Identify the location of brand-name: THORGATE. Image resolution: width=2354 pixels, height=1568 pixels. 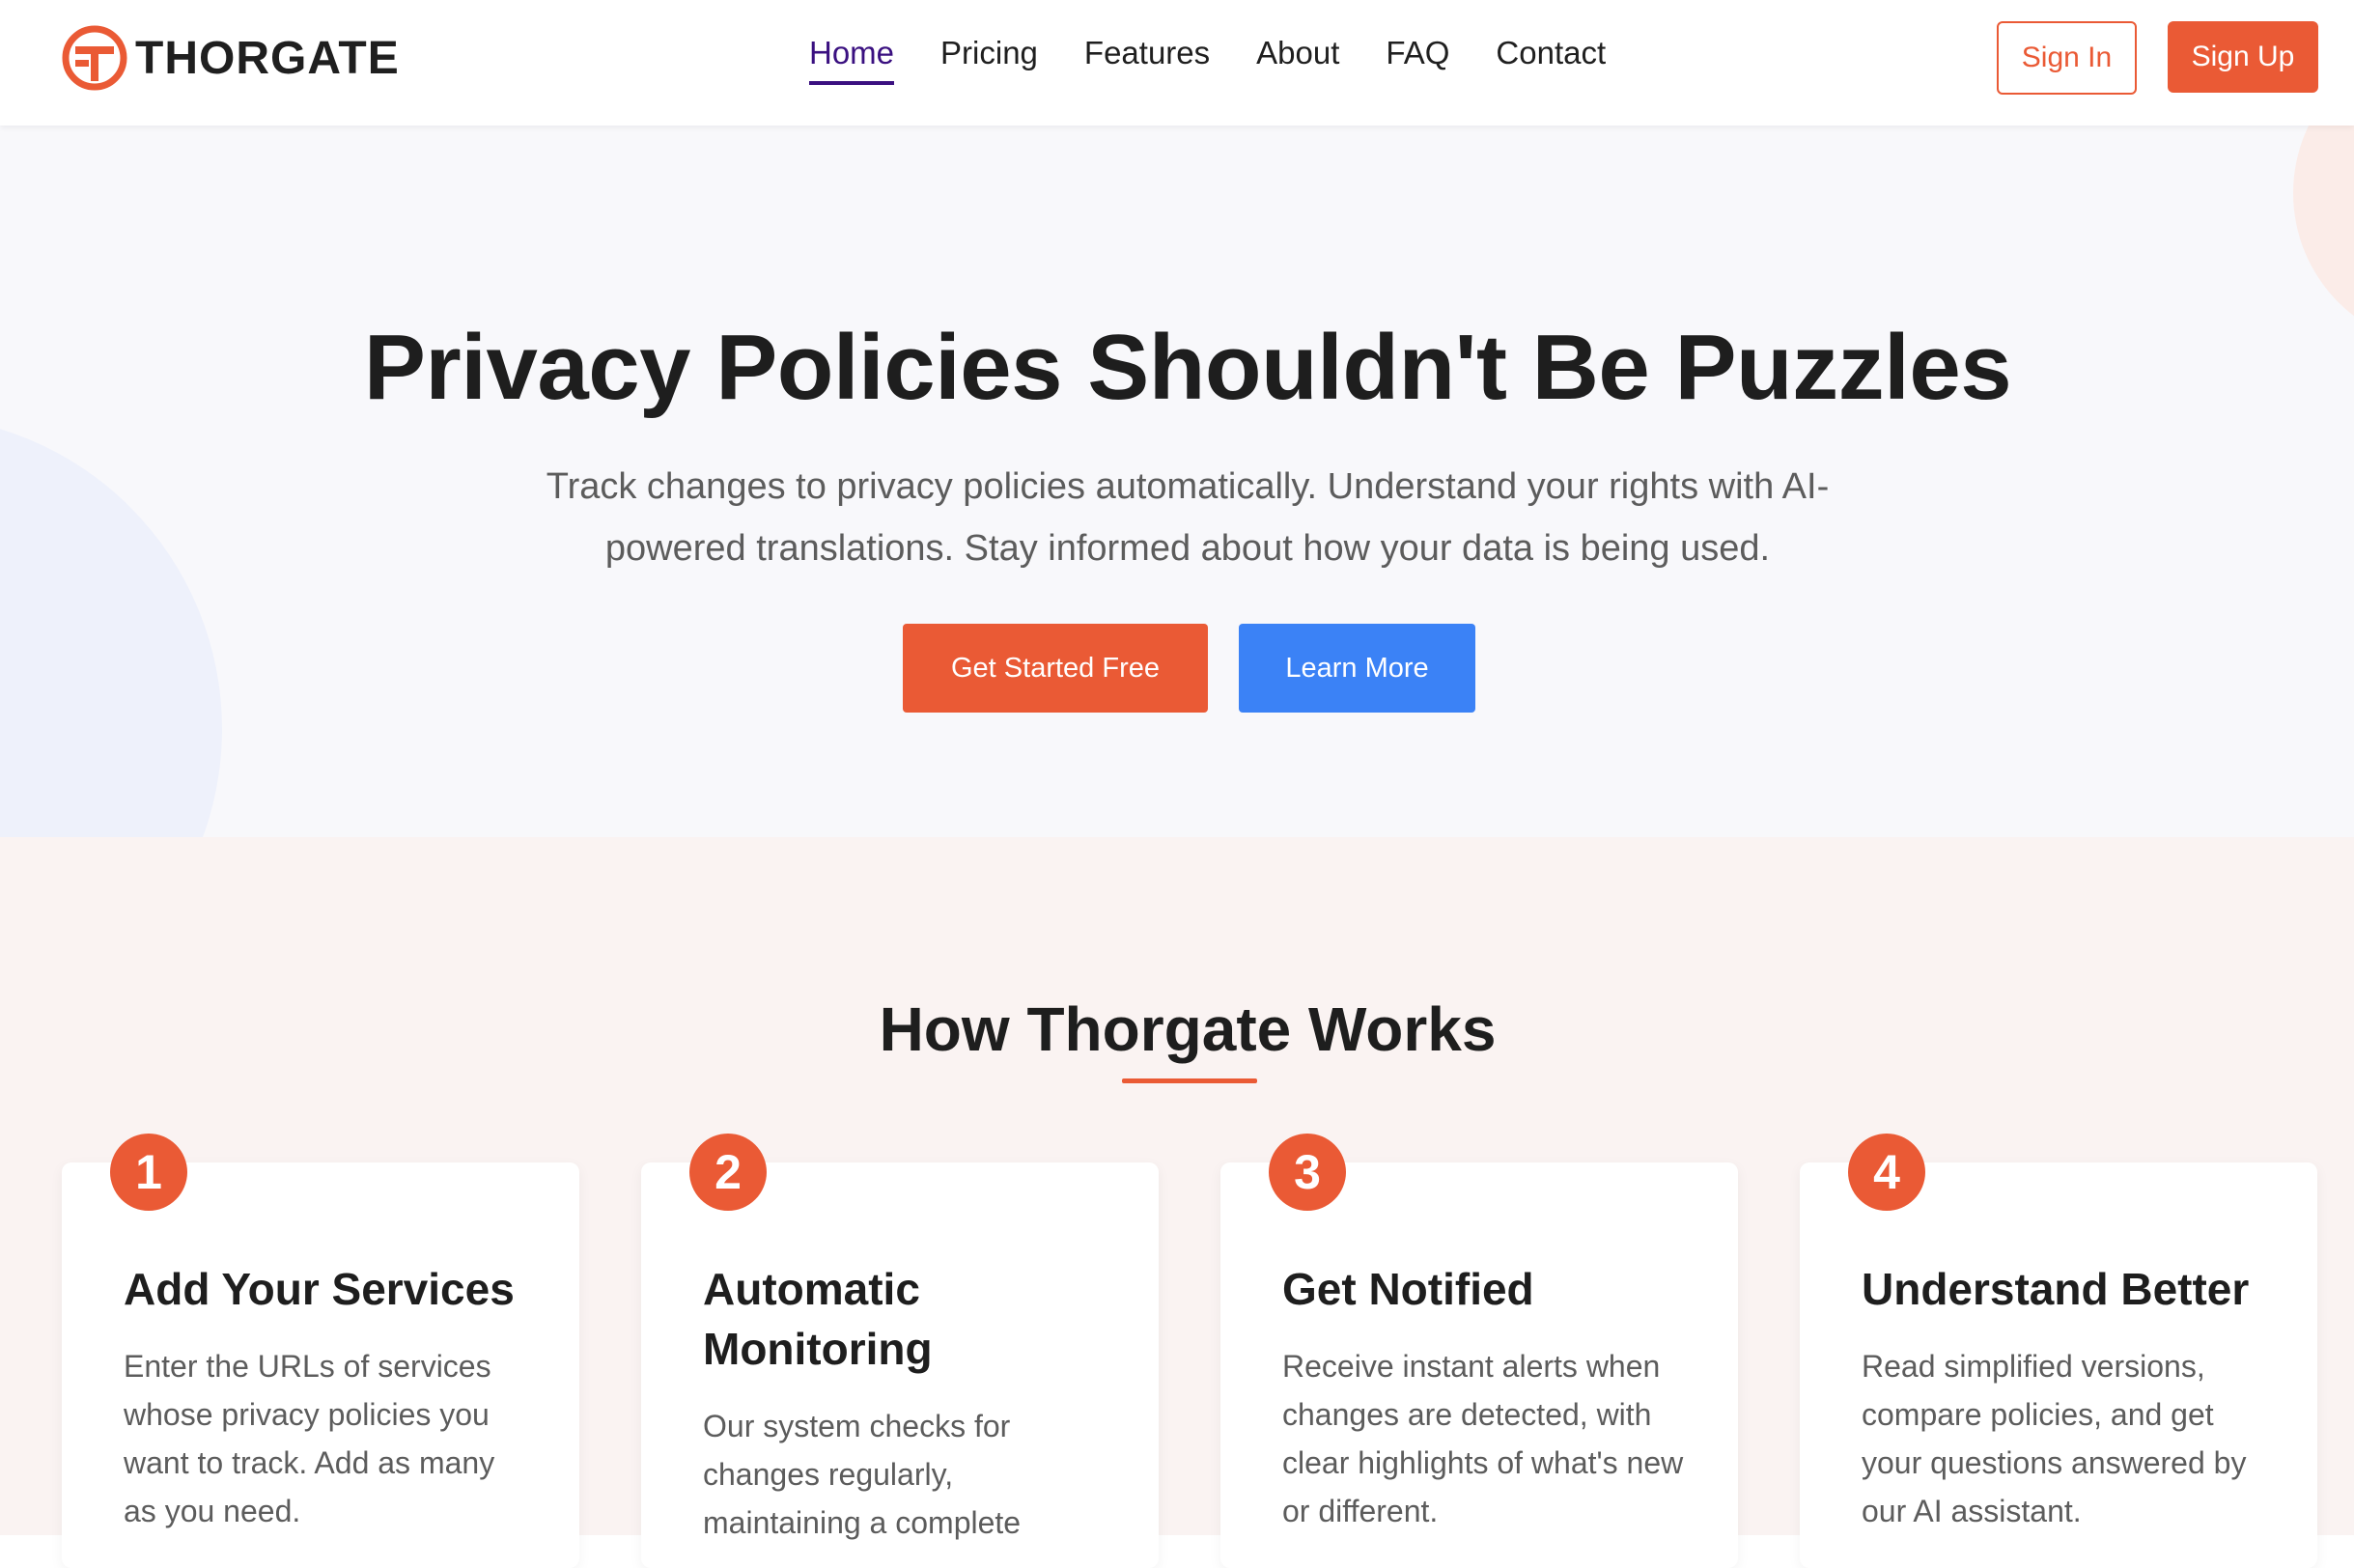
(267, 58).